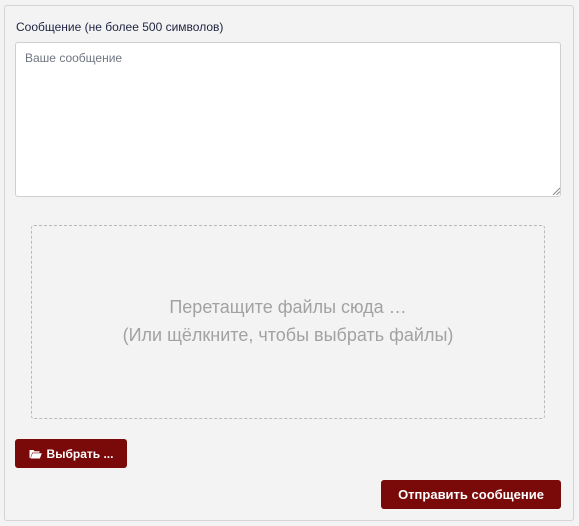 This screenshot has height=526, width=579. I want to click on send-message-label: Отправить сообщение, so click(471, 494).